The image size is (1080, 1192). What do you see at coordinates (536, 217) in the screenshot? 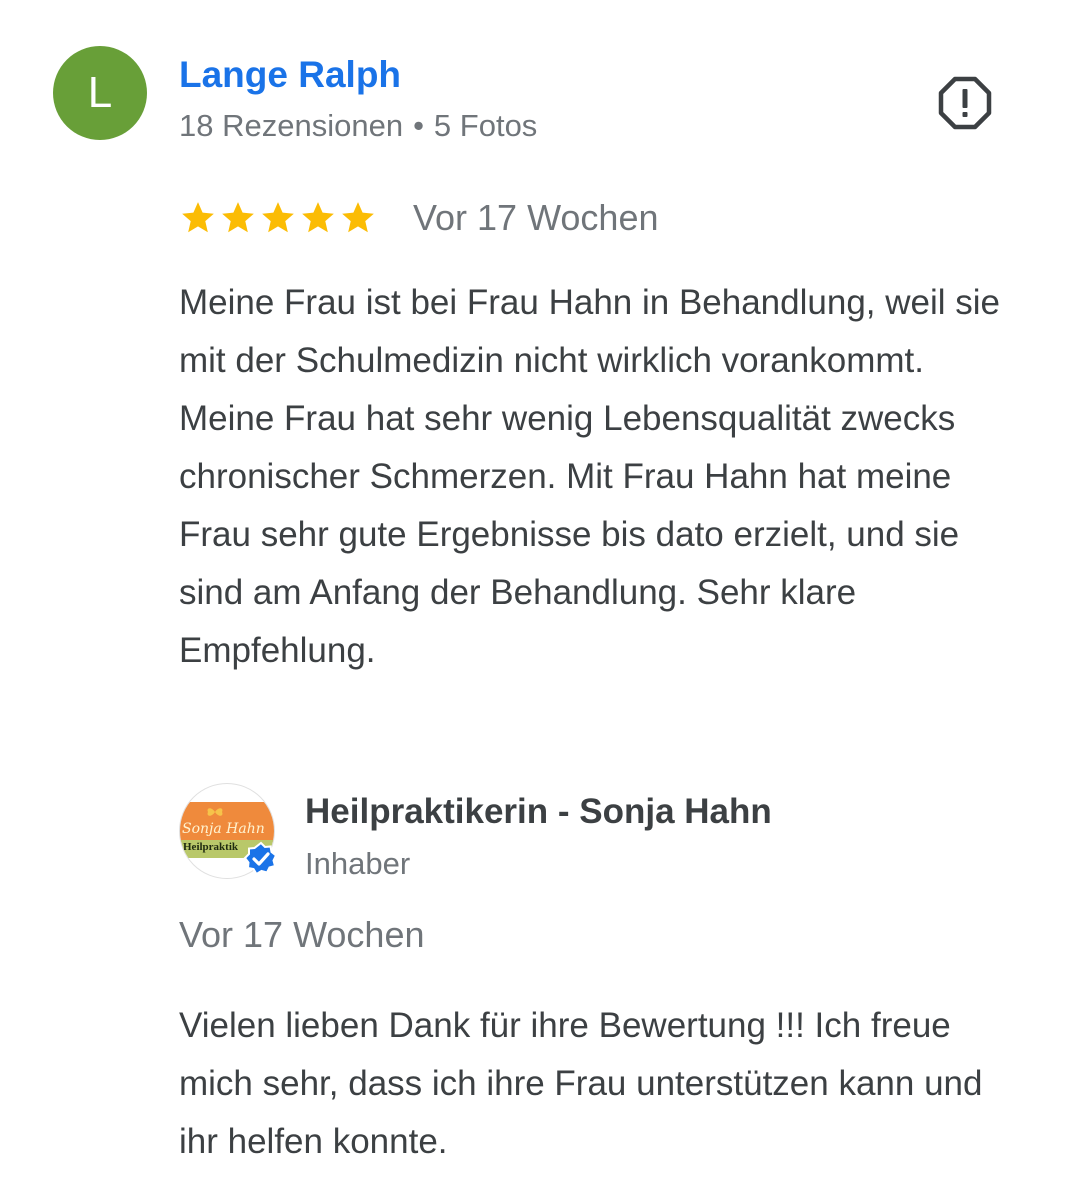
I see `review-date: Vor 17 Wochen` at bounding box center [536, 217].